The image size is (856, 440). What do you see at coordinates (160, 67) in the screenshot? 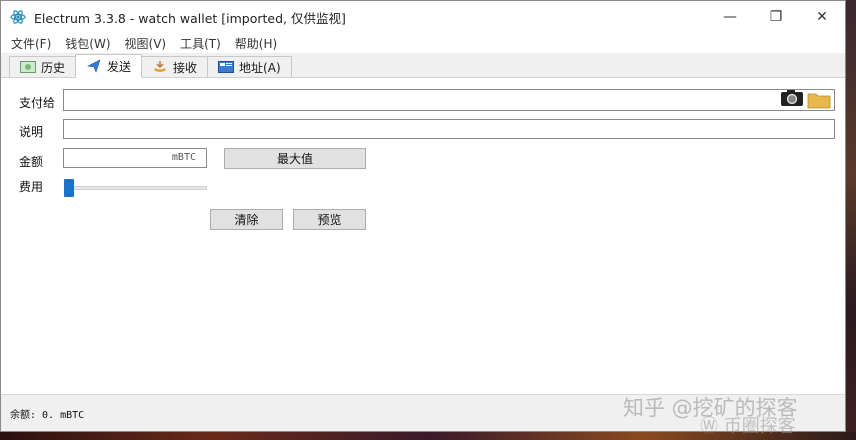
I see `receive-icon` at bounding box center [160, 67].